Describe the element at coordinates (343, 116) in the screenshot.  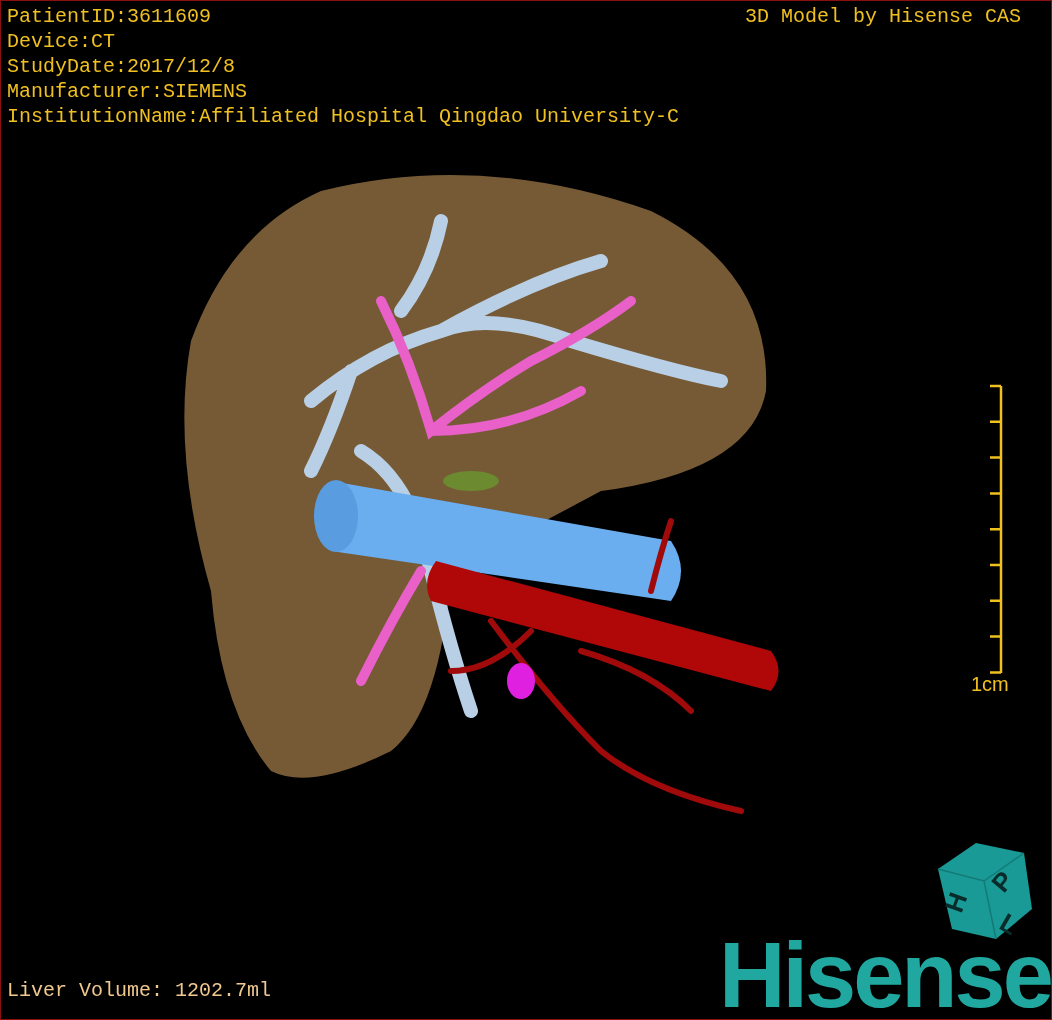
I see `info-line: InstitutionName:Affiliated Hospital Qingdao University-C` at that location.